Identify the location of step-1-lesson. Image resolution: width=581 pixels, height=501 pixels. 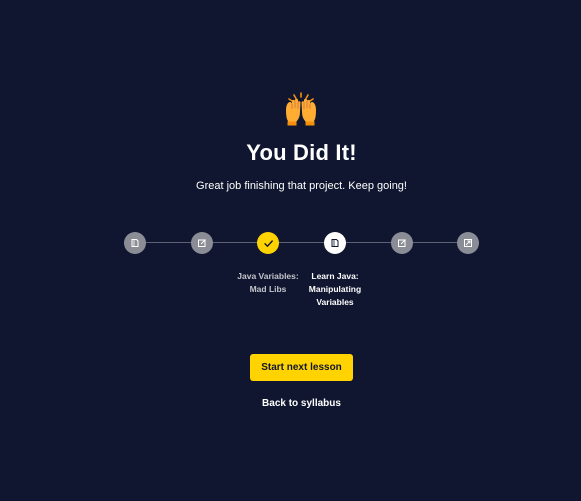
(135, 243).